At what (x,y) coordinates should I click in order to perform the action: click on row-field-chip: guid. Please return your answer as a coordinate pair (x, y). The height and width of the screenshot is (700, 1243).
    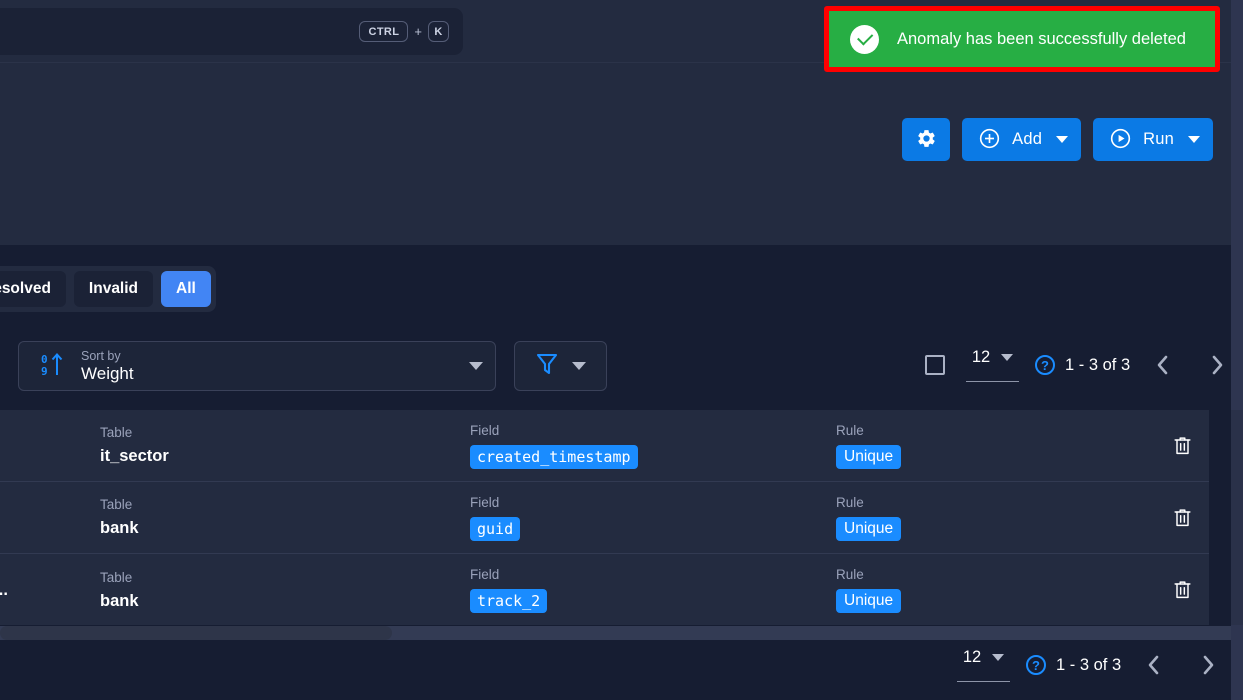
    Looking at the image, I should click on (495, 528).